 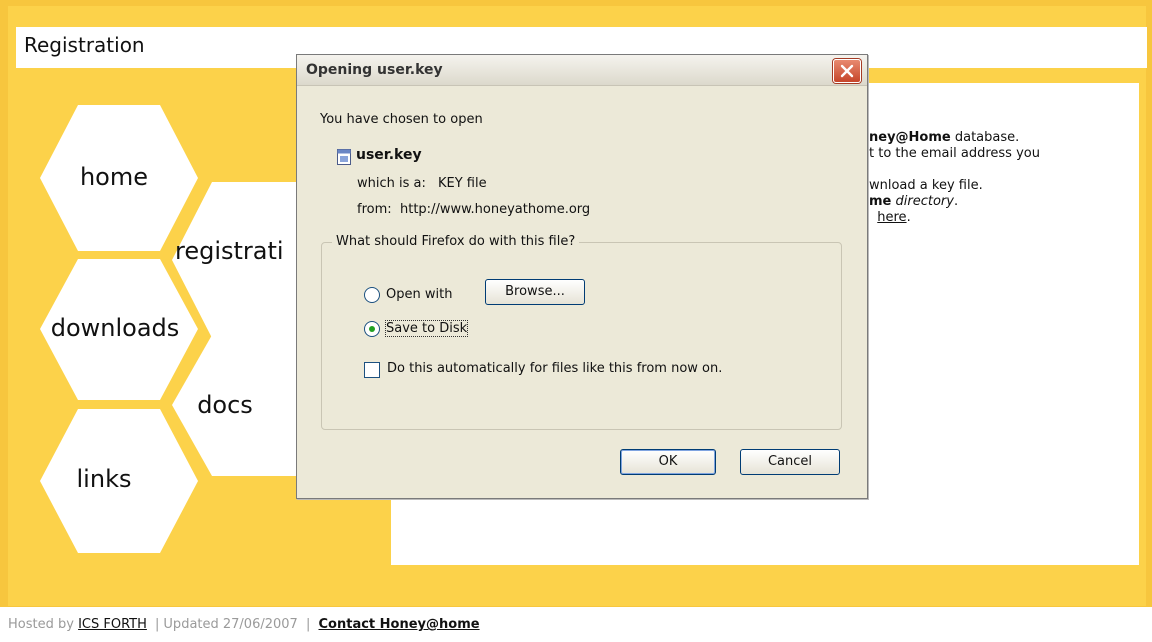 I want to click on nav-hex-downloads: downloads, so click(x=118, y=329).